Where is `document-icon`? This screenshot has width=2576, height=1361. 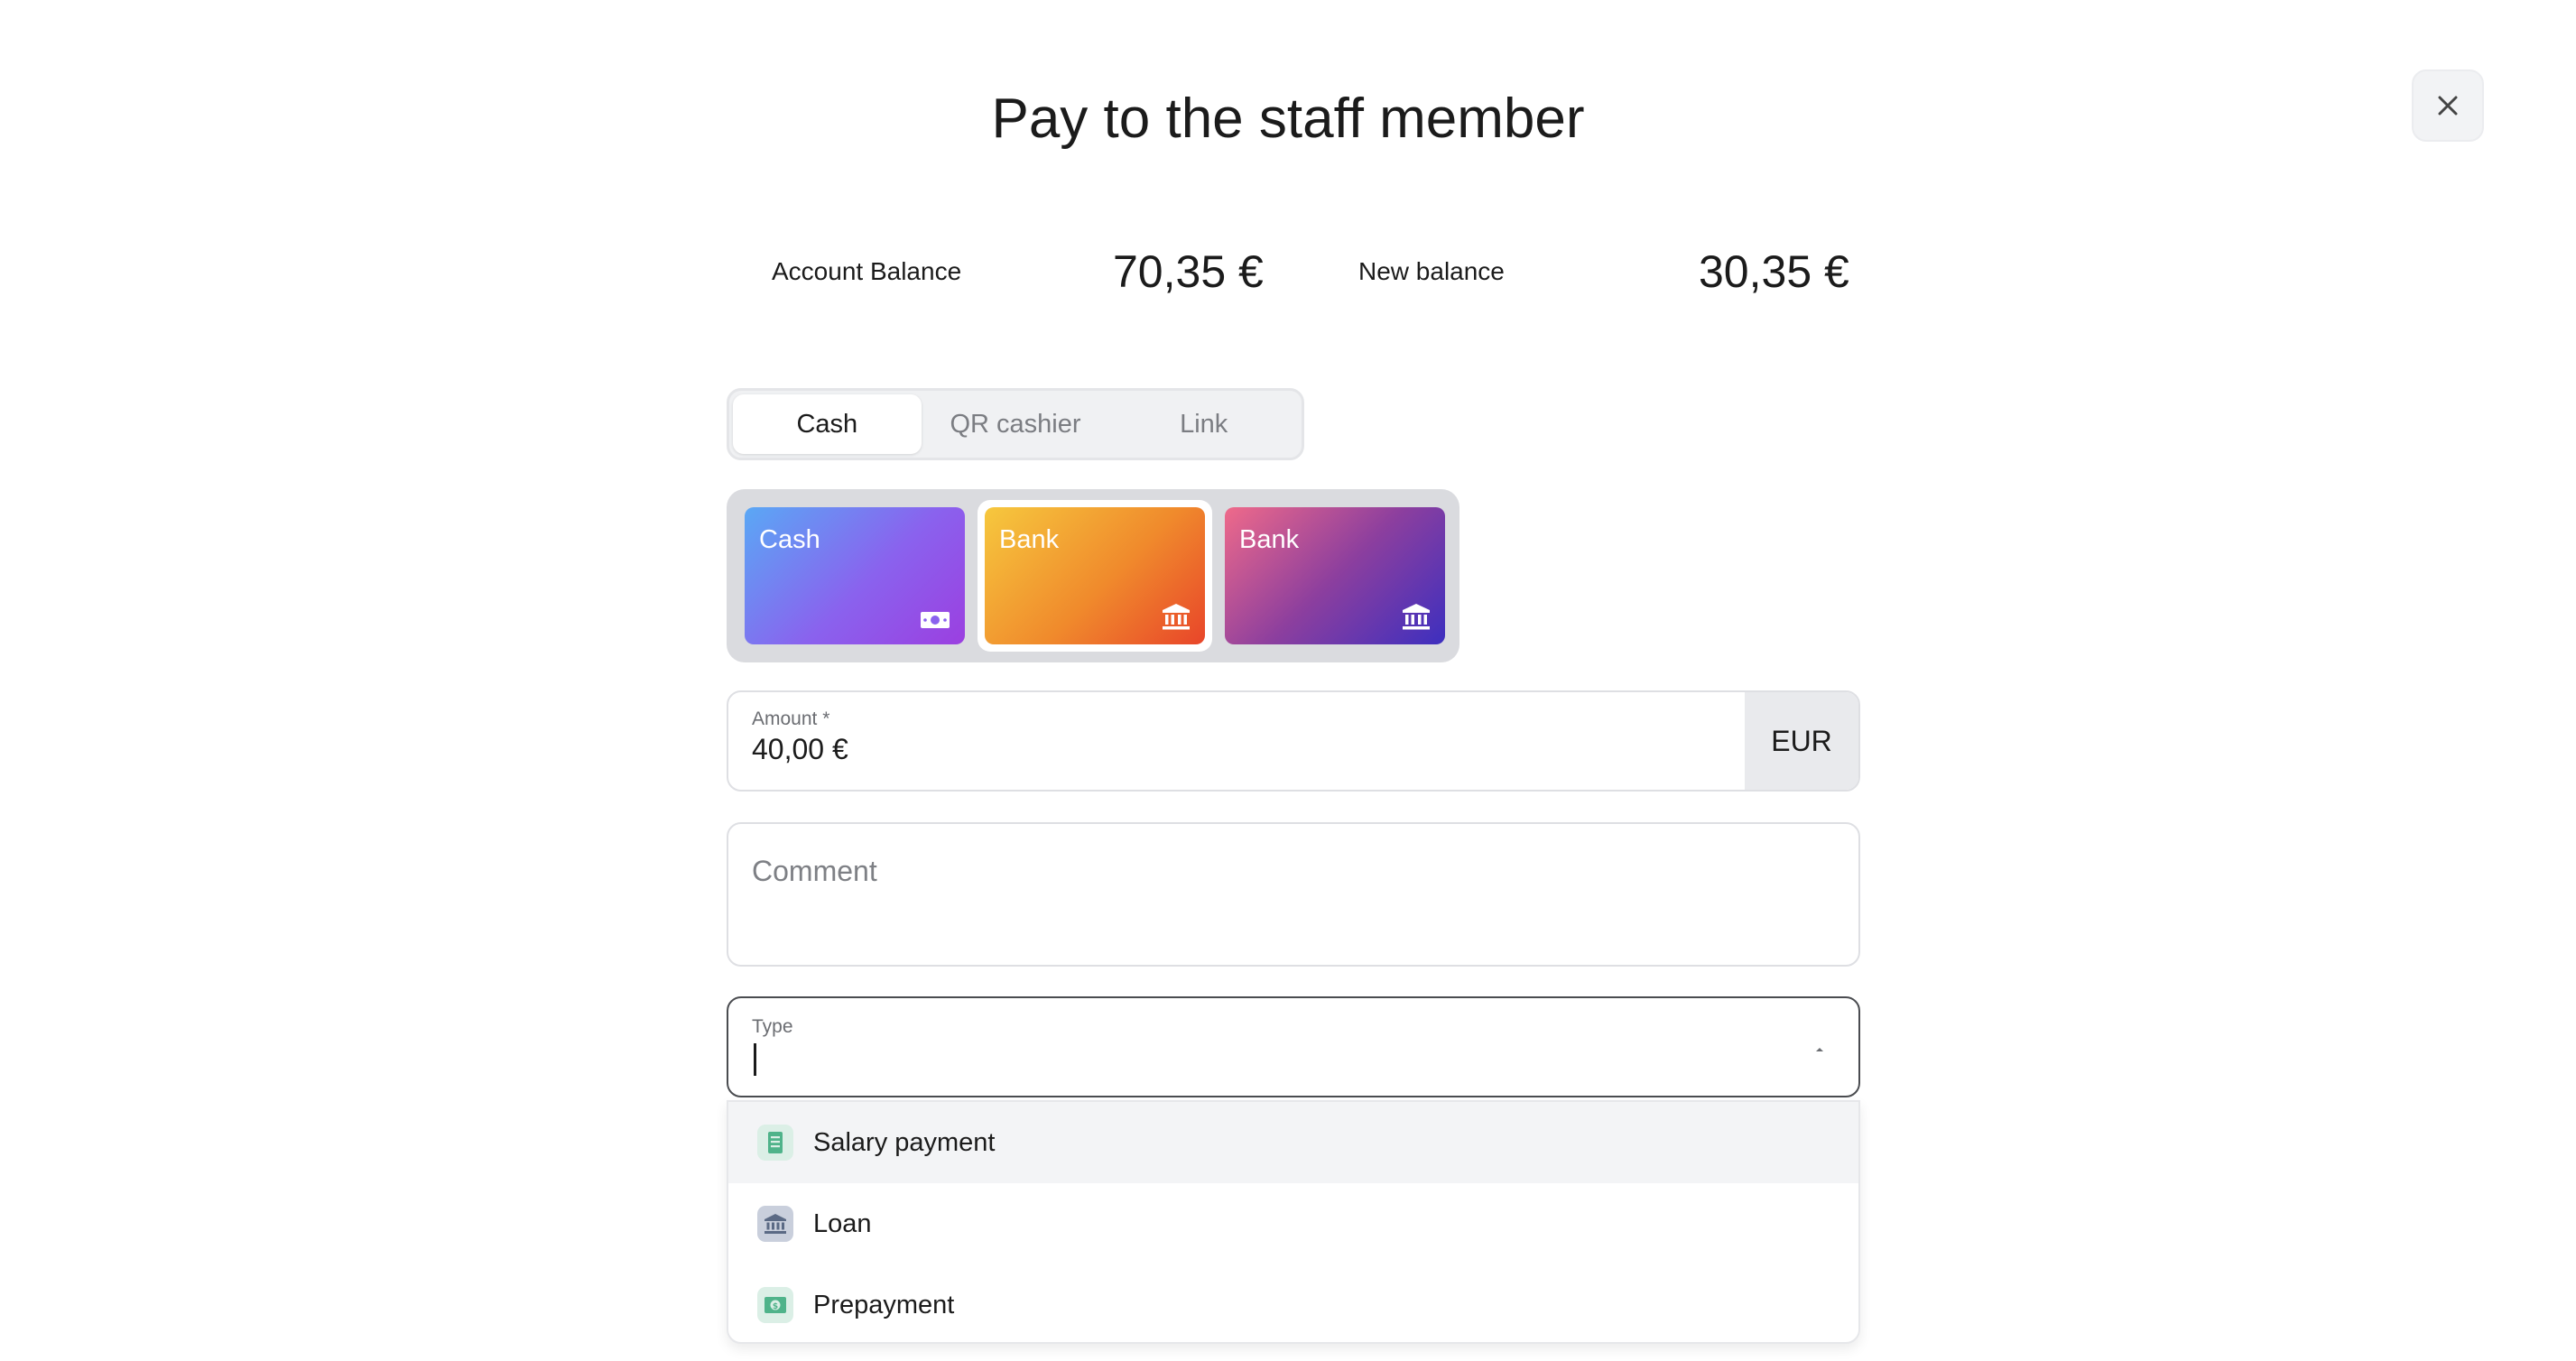
document-icon is located at coordinates (775, 1143).